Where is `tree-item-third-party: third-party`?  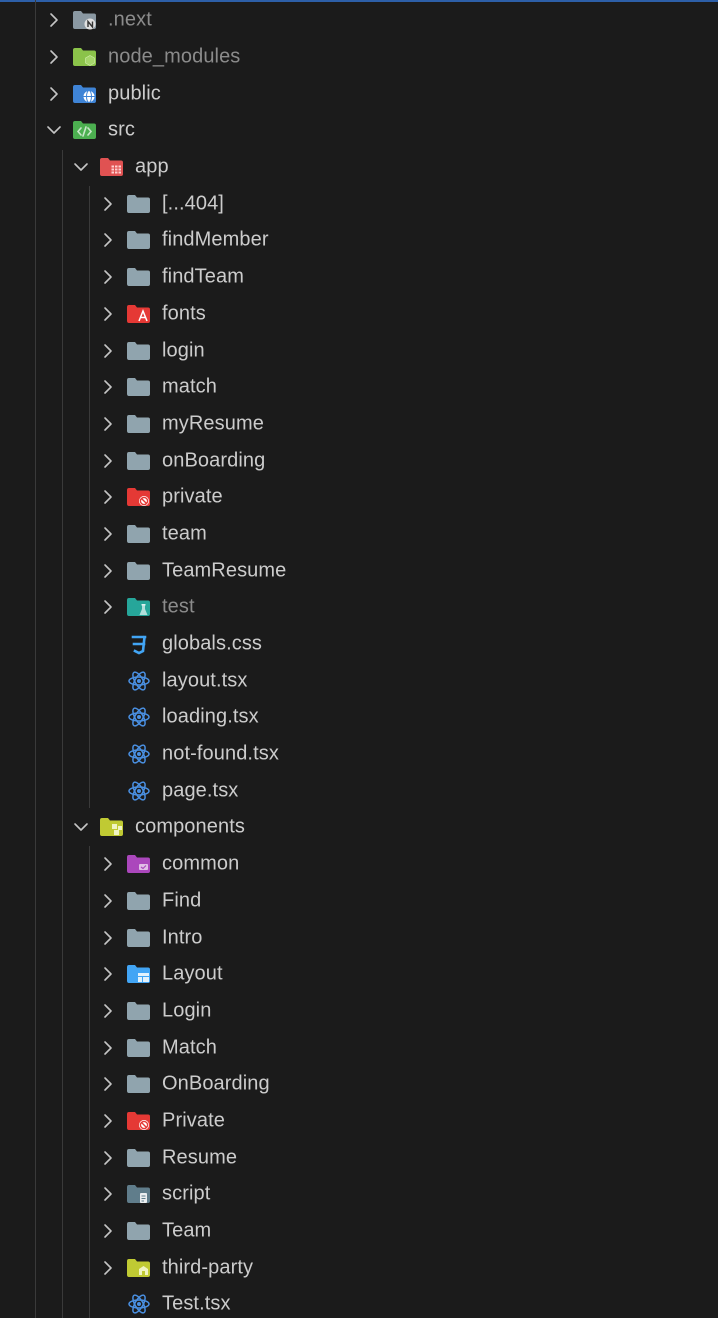 tree-item-third-party: third-party is located at coordinates (359, 1267).